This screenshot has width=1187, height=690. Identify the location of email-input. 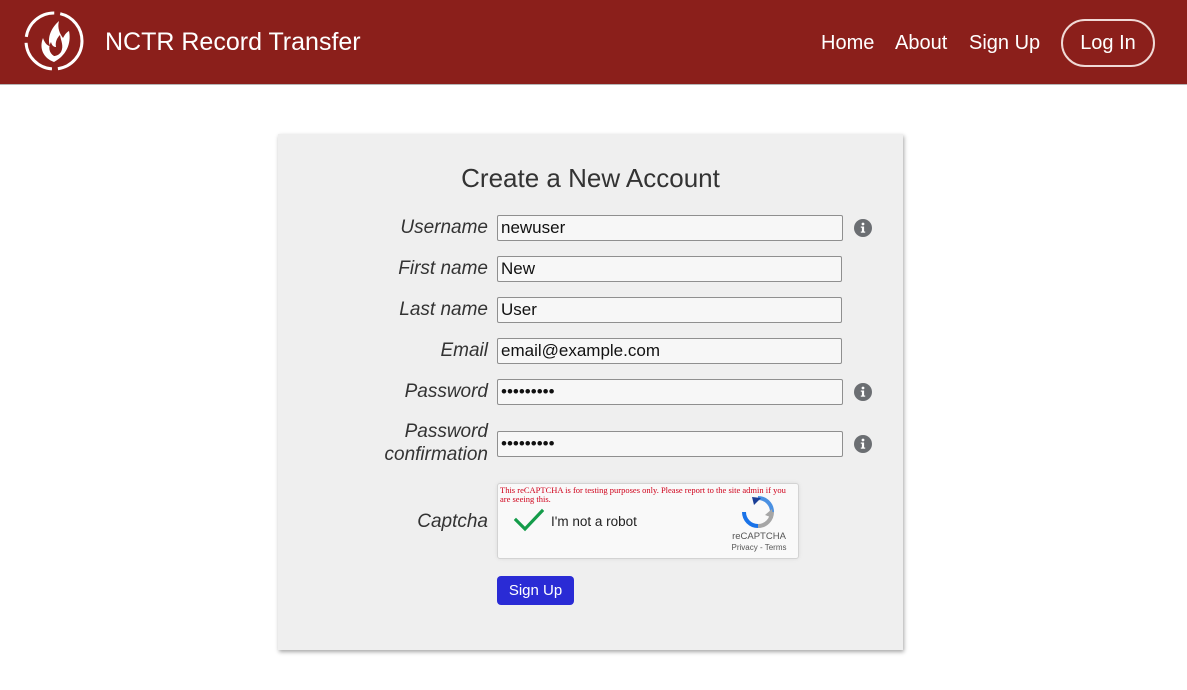
(669, 351).